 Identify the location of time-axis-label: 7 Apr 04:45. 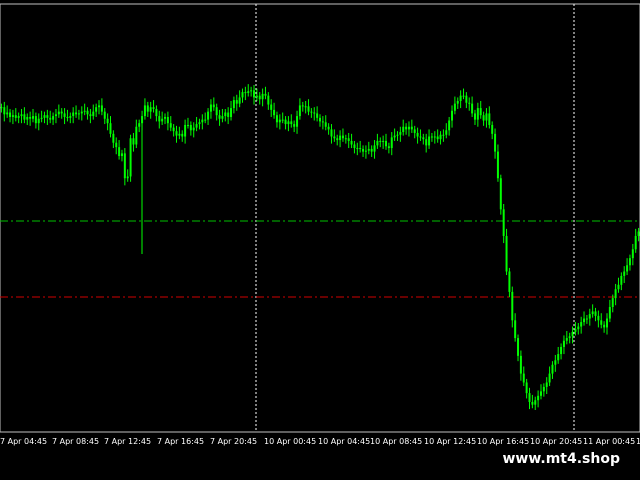
(23, 441).